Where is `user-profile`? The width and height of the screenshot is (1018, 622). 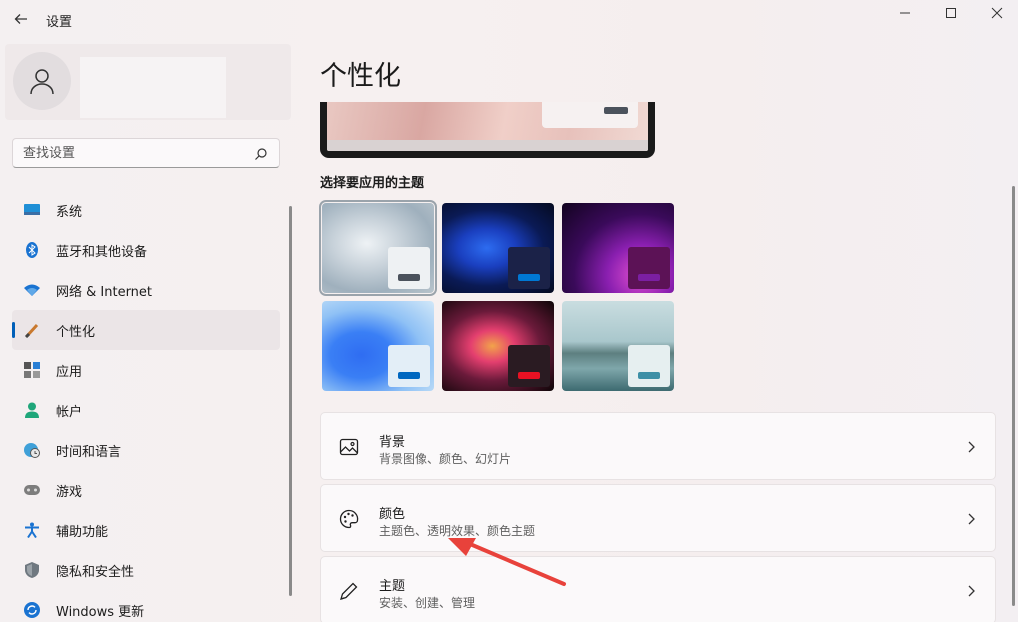 user-profile is located at coordinates (148, 82).